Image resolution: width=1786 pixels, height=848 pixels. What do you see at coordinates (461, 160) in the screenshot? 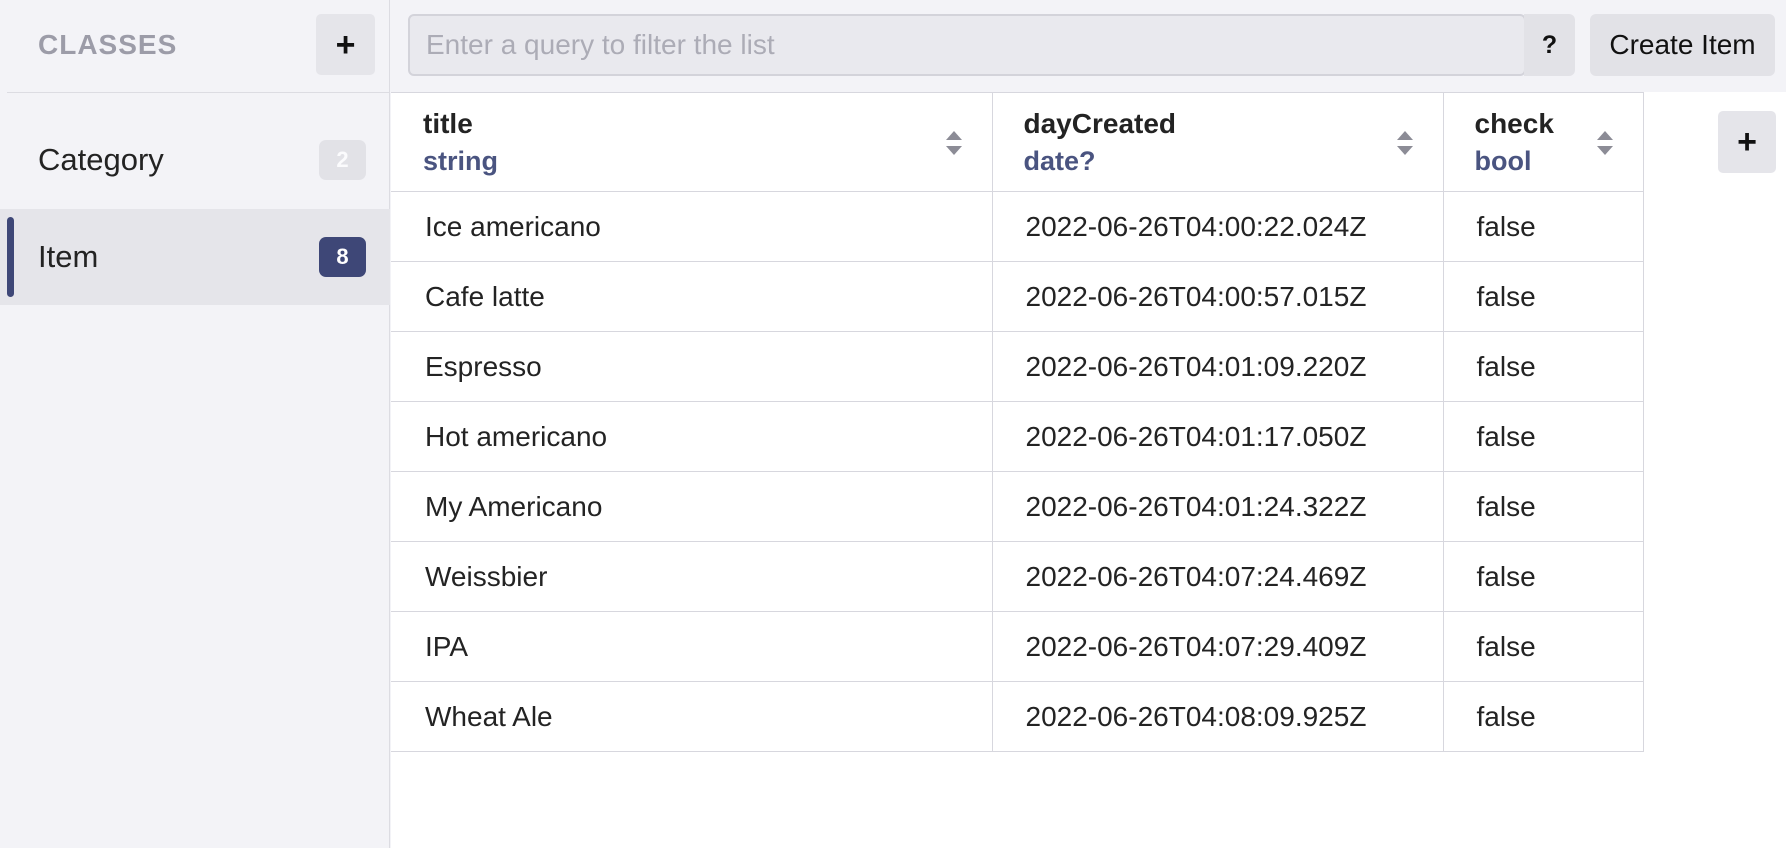
I see `column-type: string` at bounding box center [461, 160].